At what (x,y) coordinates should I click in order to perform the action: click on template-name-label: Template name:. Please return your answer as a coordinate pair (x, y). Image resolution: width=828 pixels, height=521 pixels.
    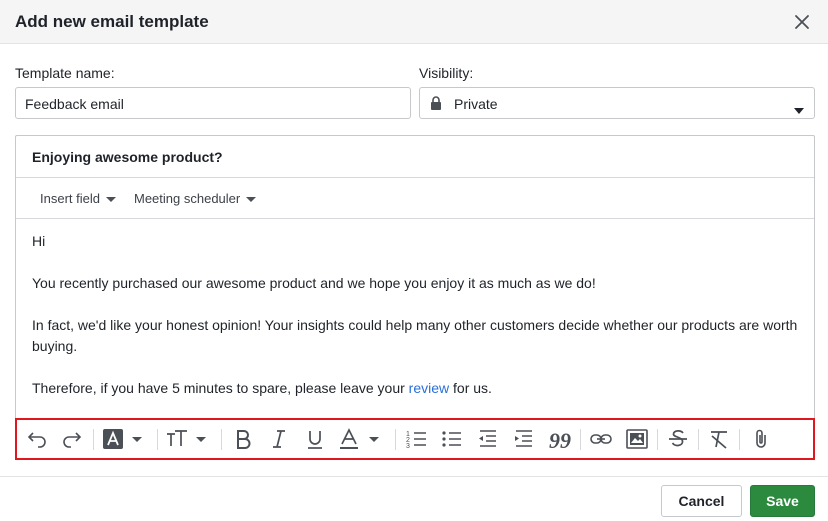
    Looking at the image, I should click on (65, 73).